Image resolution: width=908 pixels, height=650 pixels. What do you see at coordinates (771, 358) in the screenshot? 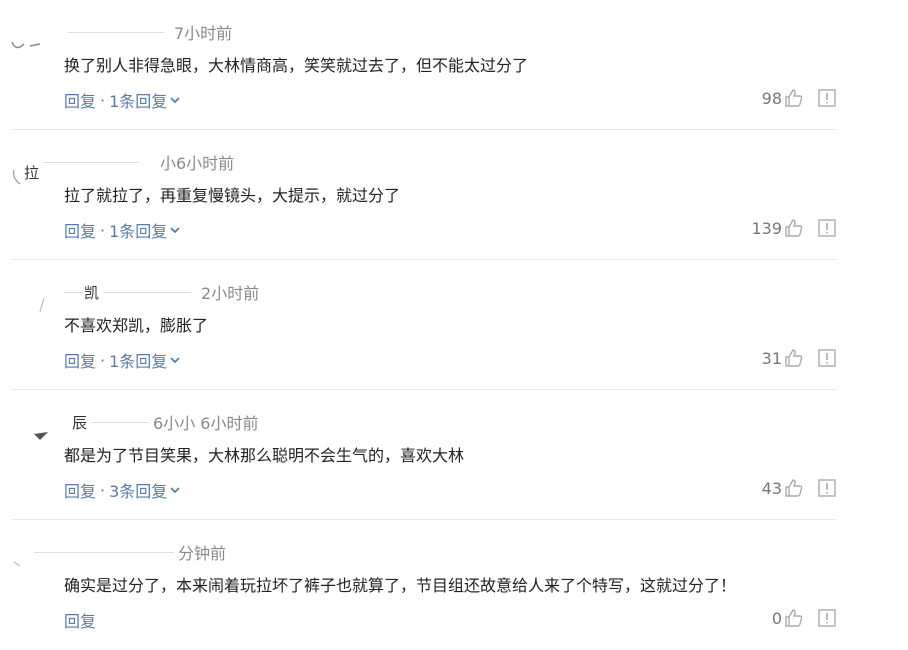
I see `like-count: 31` at bounding box center [771, 358].